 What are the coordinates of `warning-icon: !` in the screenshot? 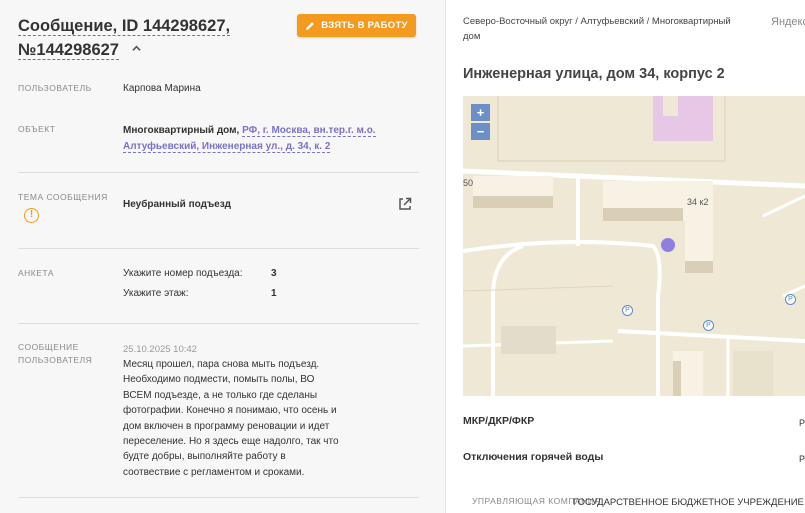 It's located at (31, 215).